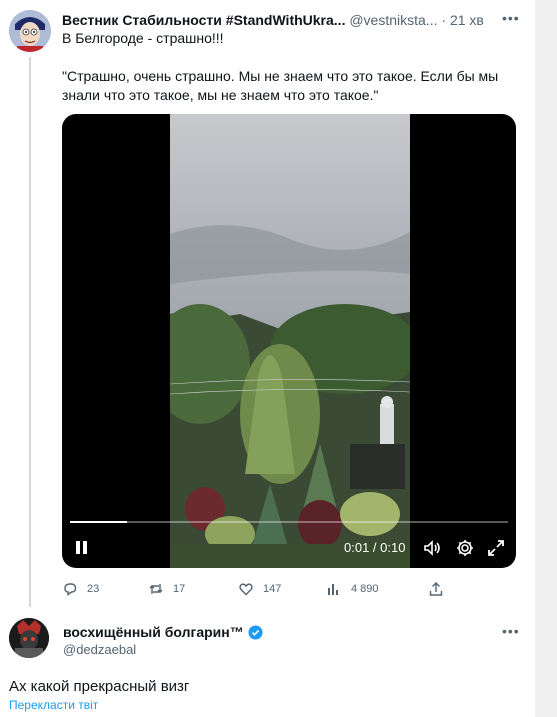 The height and width of the screenshot is (717, 557). I want to click on reply-count: 23, so click(93, 589).